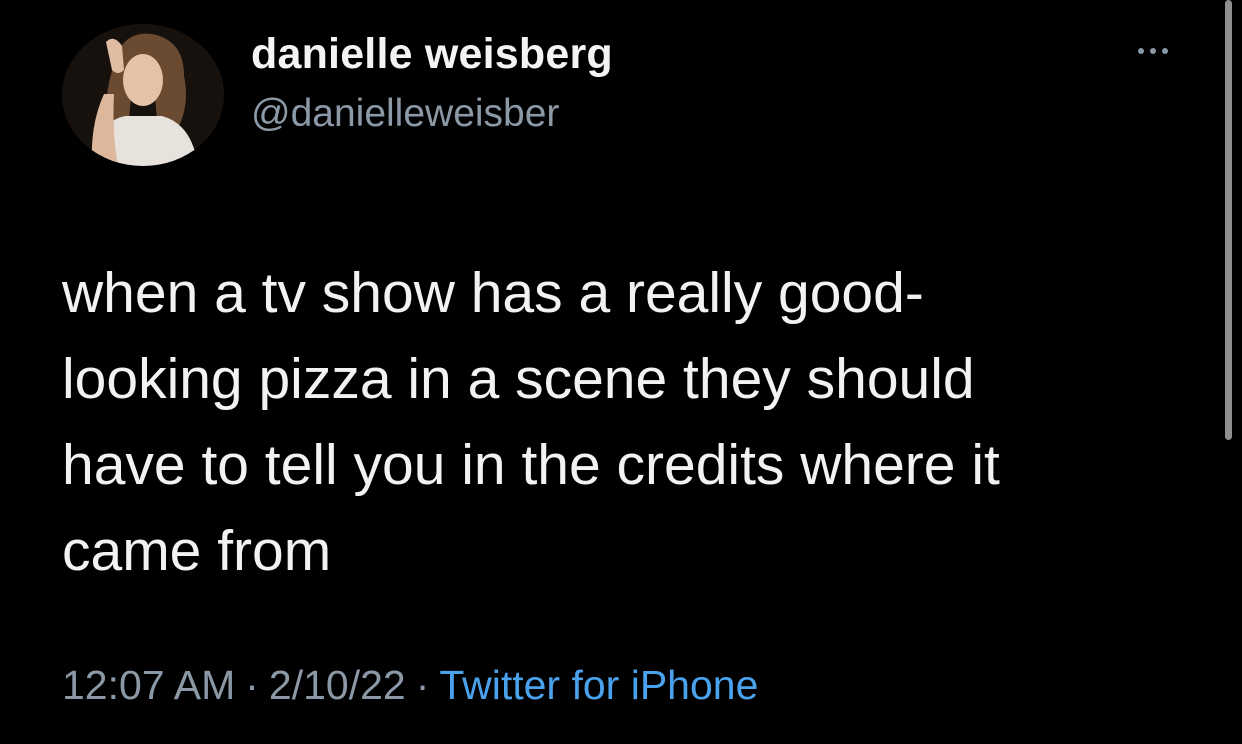  What do you see at coordinates (1141, 51) in the screenshot?
I see `more-horizontal-icon` at bounding box center [1141, 51].